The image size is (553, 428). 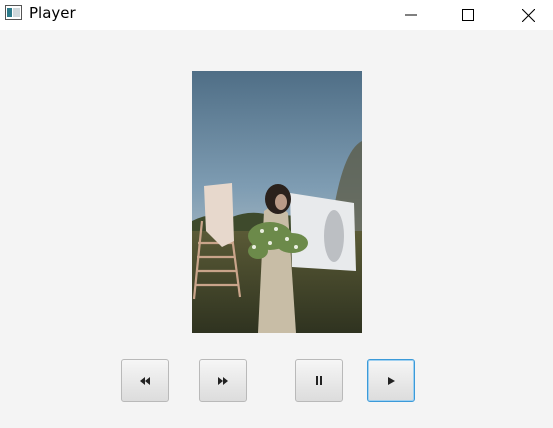 I want to click on window-title: Player, so click(x=52, y=13).